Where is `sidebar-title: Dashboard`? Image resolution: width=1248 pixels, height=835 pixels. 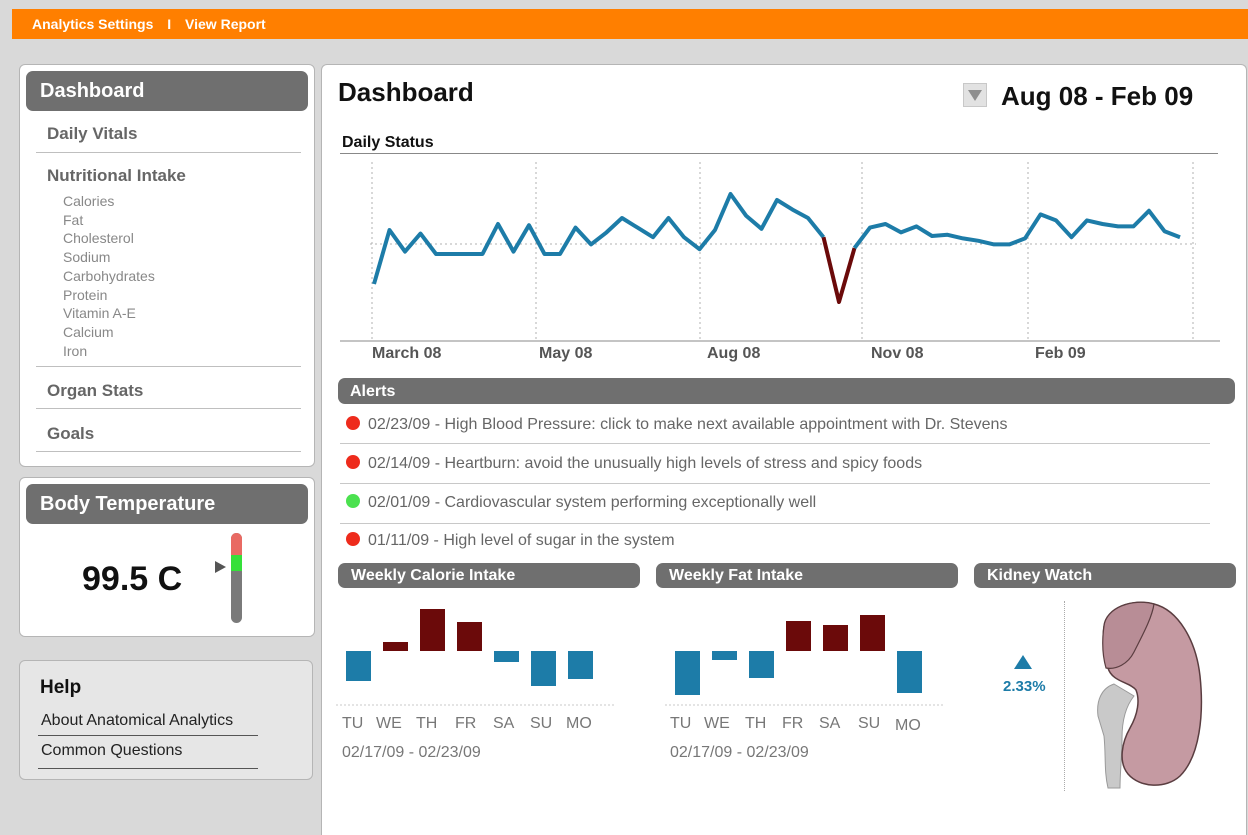
sidebar-title: Dashboard is located at coordinates (167, 91).